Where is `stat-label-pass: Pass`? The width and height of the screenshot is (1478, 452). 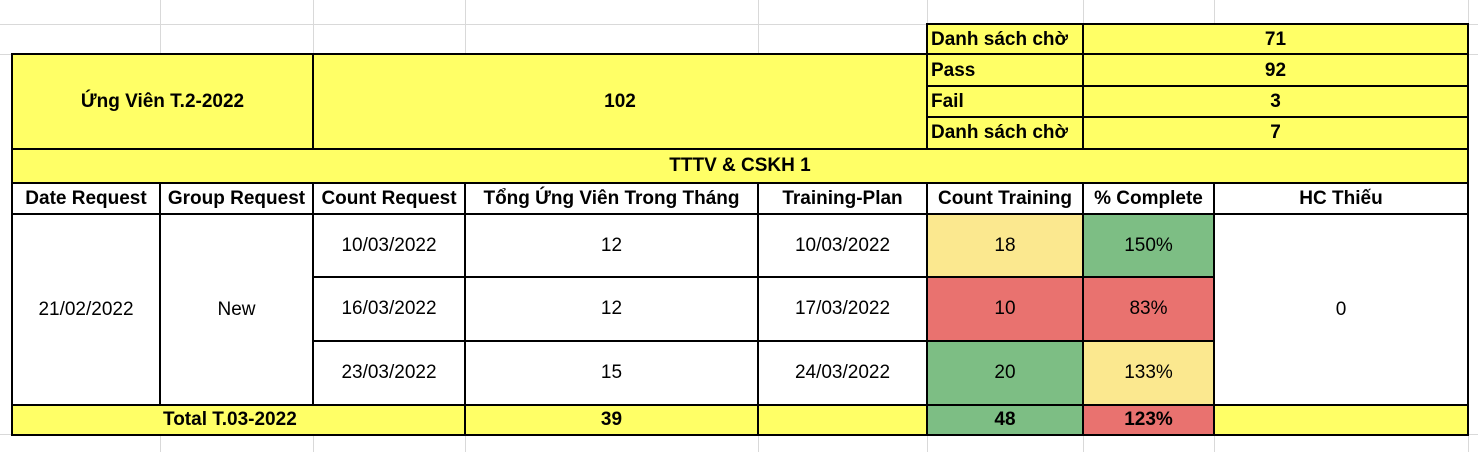
stat-label-pass: Pass is located at coordinates (1005, 70).